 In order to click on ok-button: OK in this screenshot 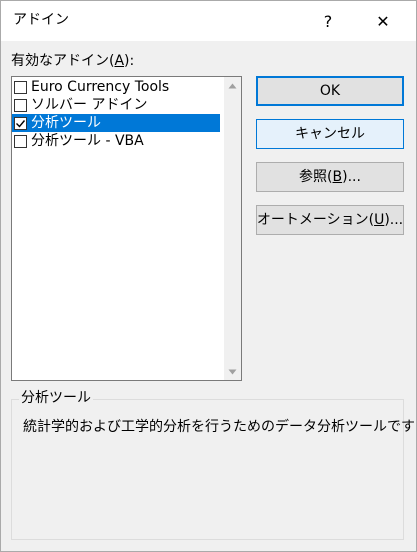, I will do `click(330, 91)`.